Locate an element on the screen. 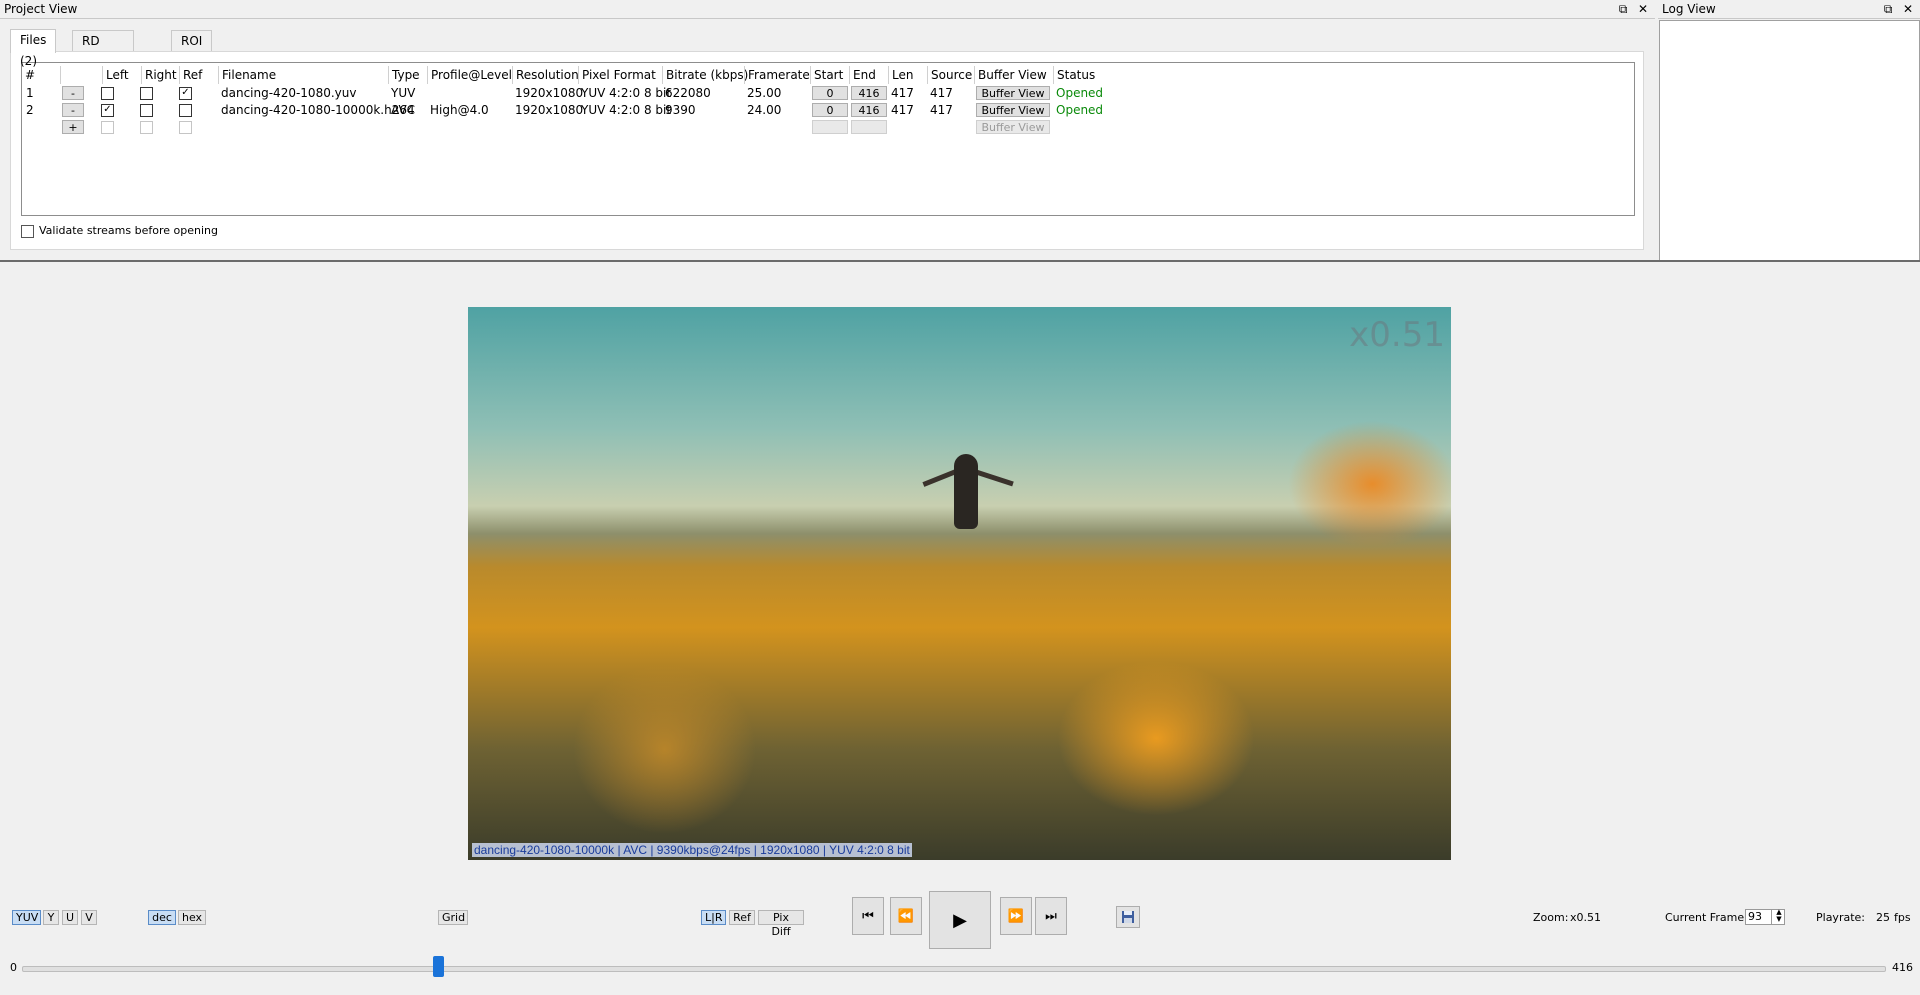 The height and width of the screenshot is (995, 1920). rewind-icon: ⏪ is located at coordinates (906, 916).